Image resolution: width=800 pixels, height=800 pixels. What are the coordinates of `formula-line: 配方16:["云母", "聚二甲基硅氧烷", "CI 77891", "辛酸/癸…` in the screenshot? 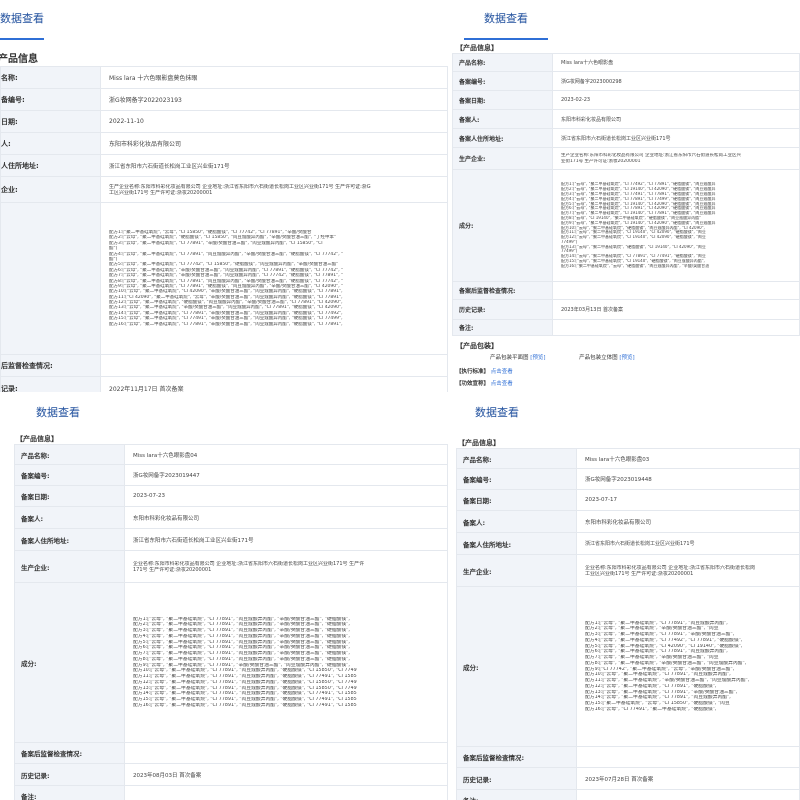 It's located at (226, 324).